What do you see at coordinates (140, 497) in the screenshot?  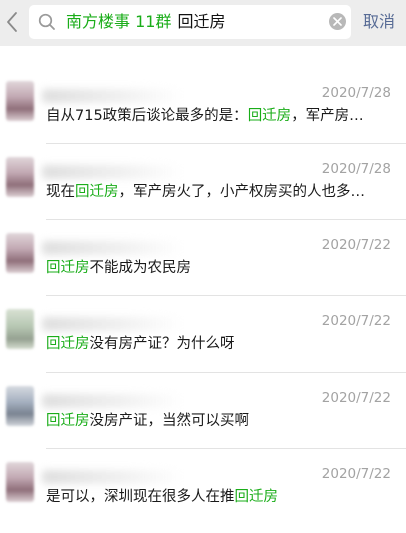 I see `message-text: 是可以，深圳现在很多人在推` at bounding box center [140, 497].